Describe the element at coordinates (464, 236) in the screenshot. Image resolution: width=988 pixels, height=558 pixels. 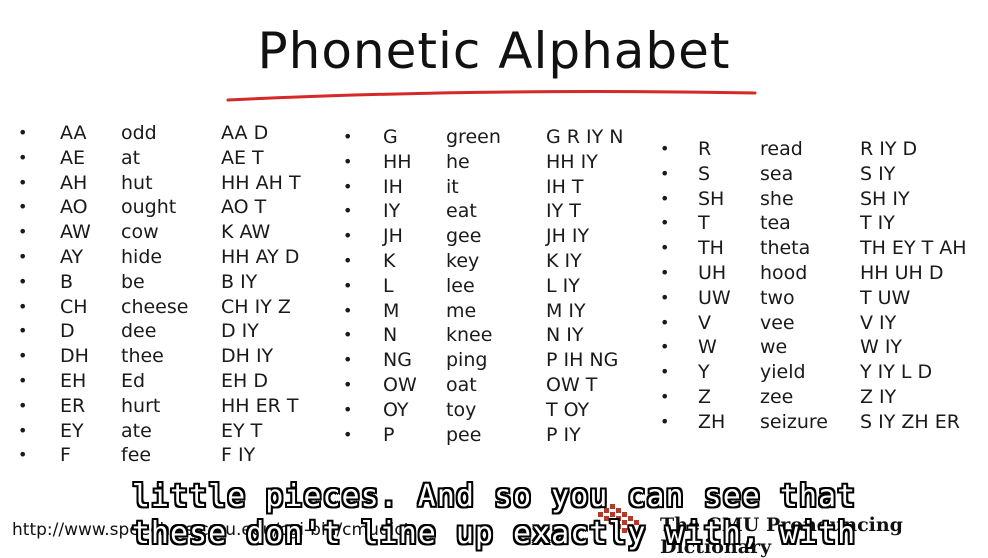
I see `example-word: gee` at that location.